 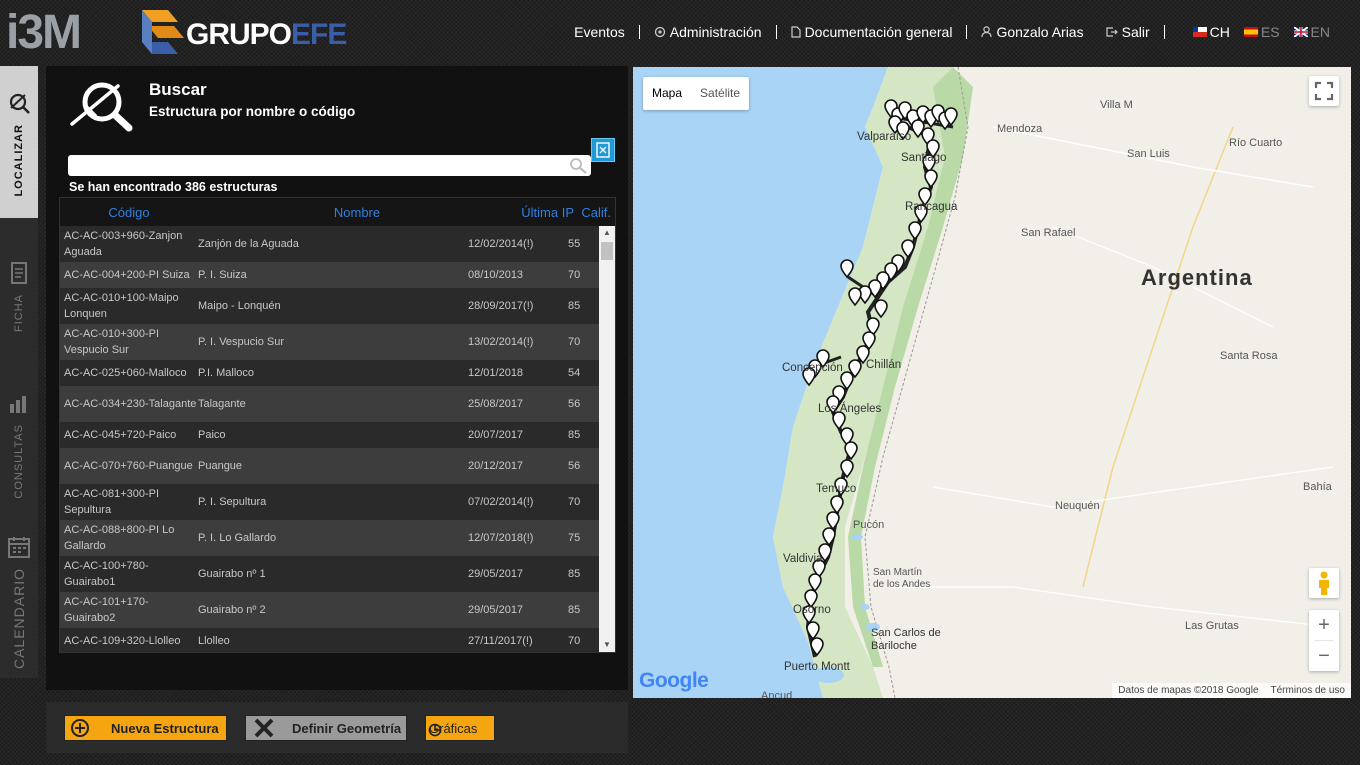 What do you see at coordinates (80, 728) in the screenshot?
I see `plus-circle-icon` at bounding box center [80, 728].